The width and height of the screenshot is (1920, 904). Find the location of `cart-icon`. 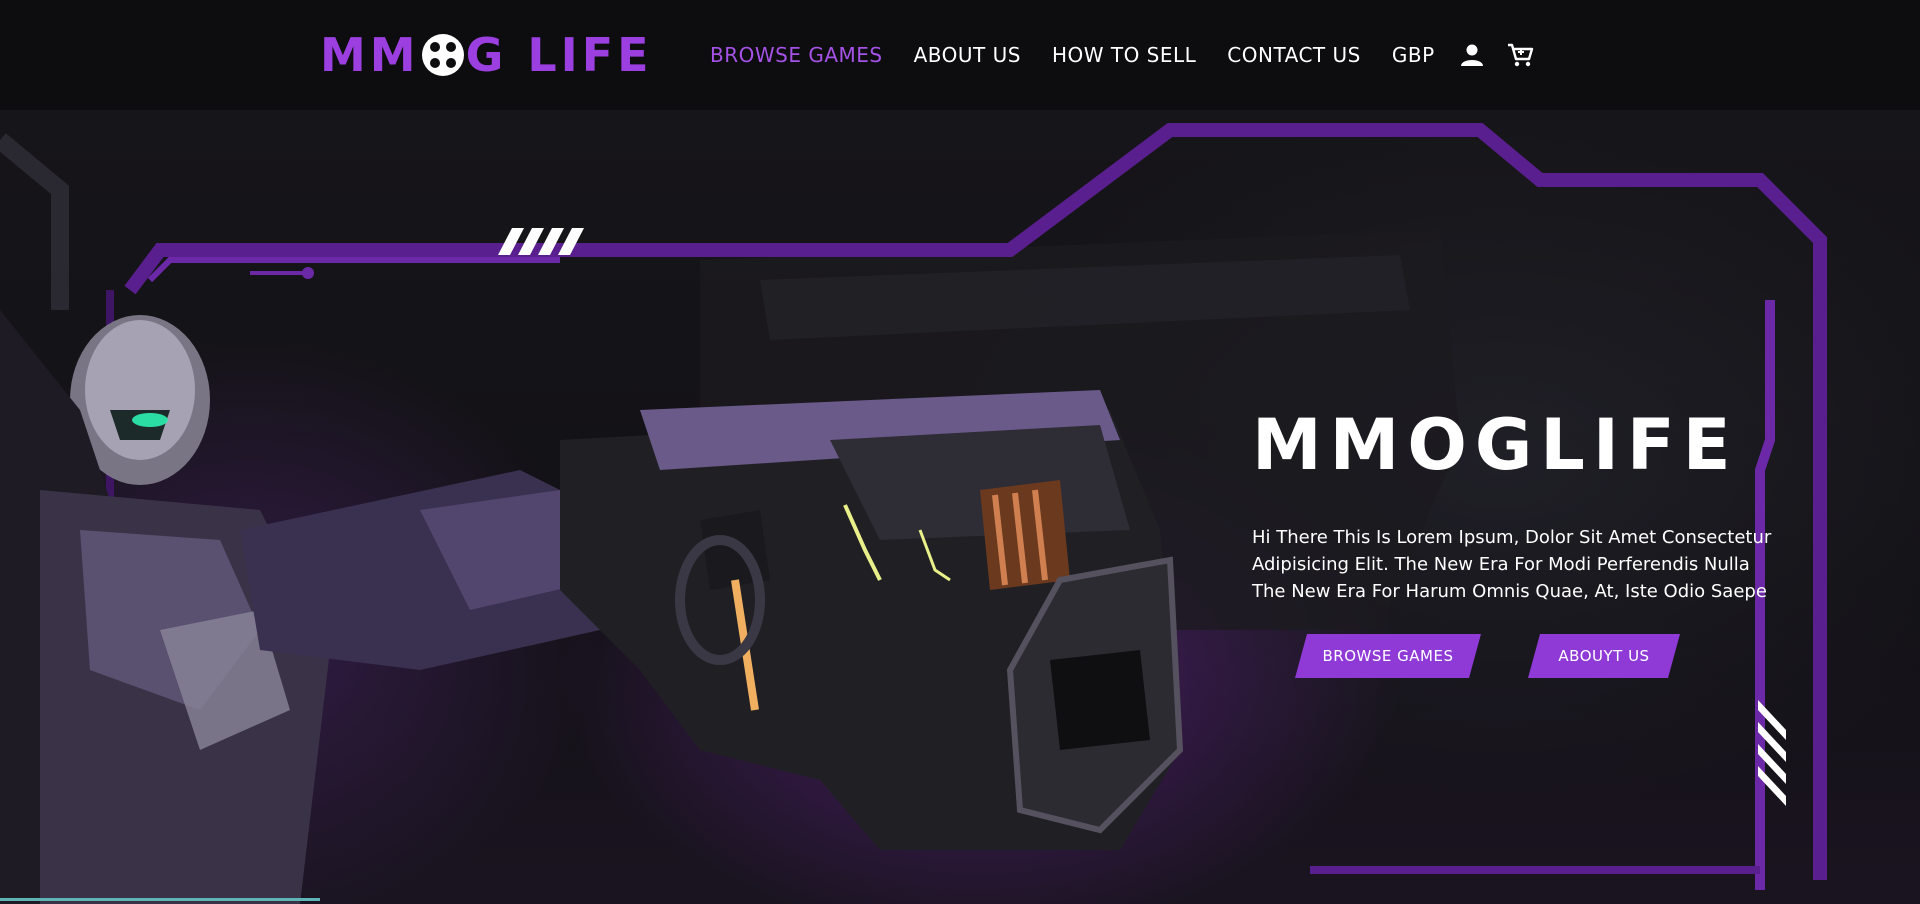

cart-icon is located at coordinates (1520, 55).